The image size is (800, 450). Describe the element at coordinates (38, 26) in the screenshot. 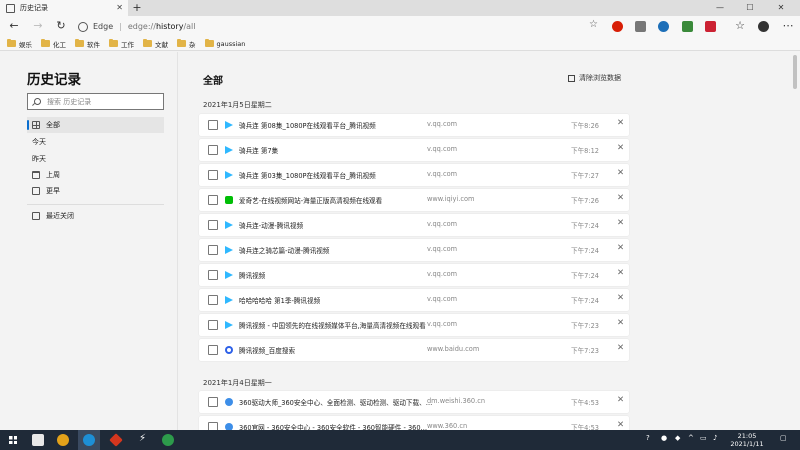

I see `forward-button: →` at that location.